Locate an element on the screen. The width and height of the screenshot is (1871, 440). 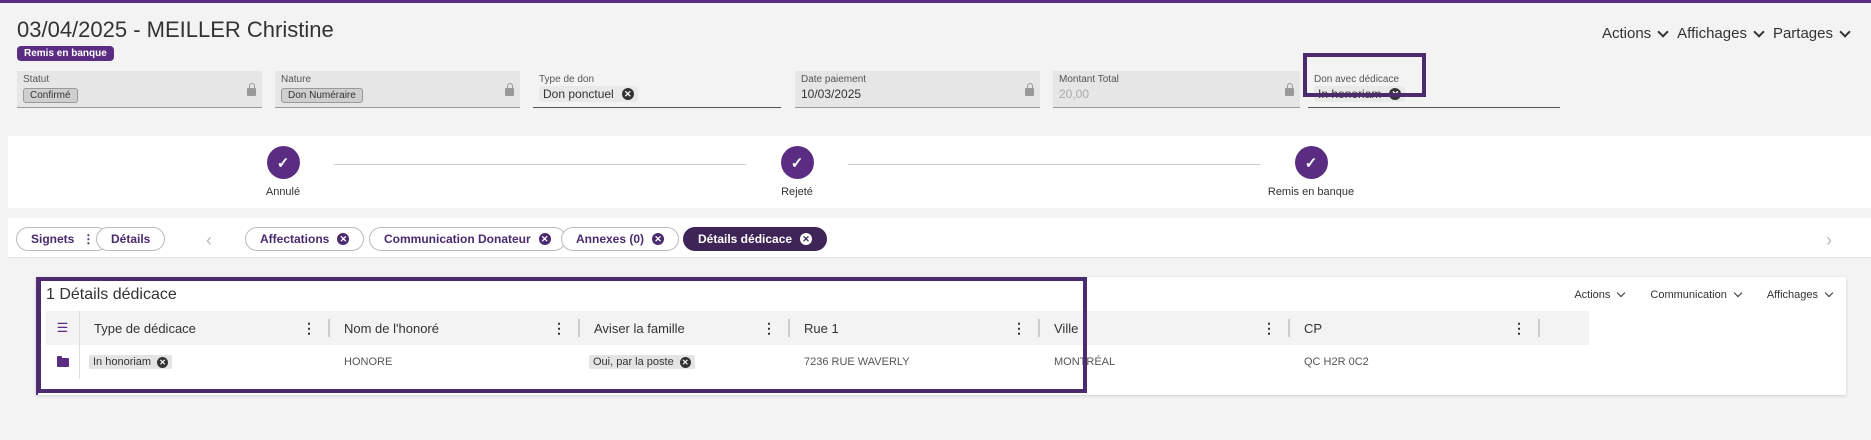
type-don-value: Don ponctuel is located at coordinates (578, 94).